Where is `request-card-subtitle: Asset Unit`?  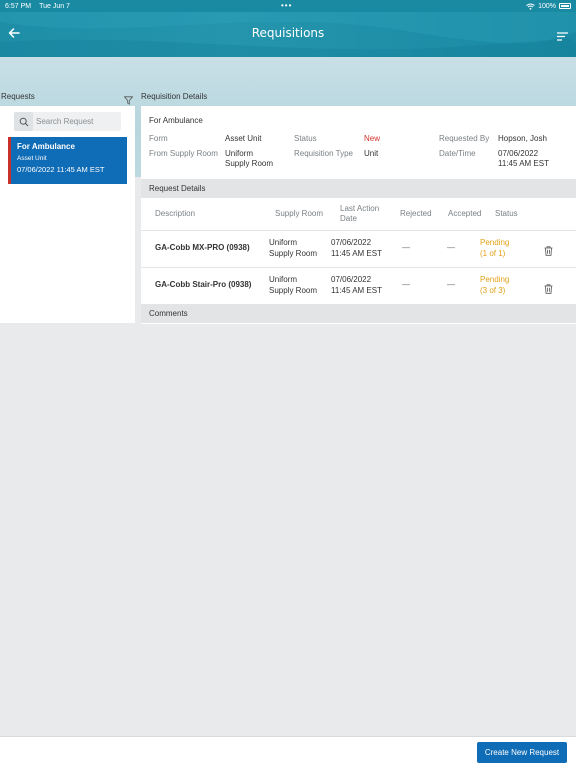
request-card-subtitle: Asset Unit is located at coordinates (32, 158).